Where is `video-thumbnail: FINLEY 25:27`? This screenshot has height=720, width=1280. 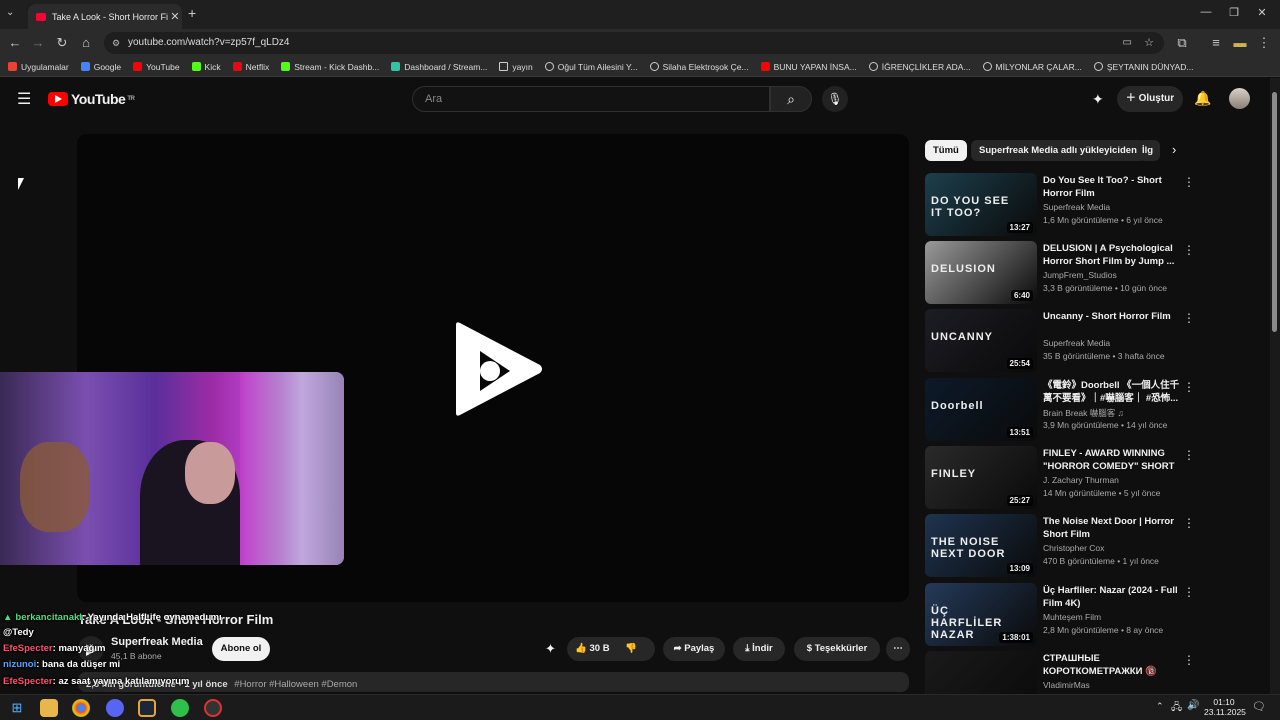
video-thumbnail: FINLEY 25:27 is located at coordinates (981, 477).